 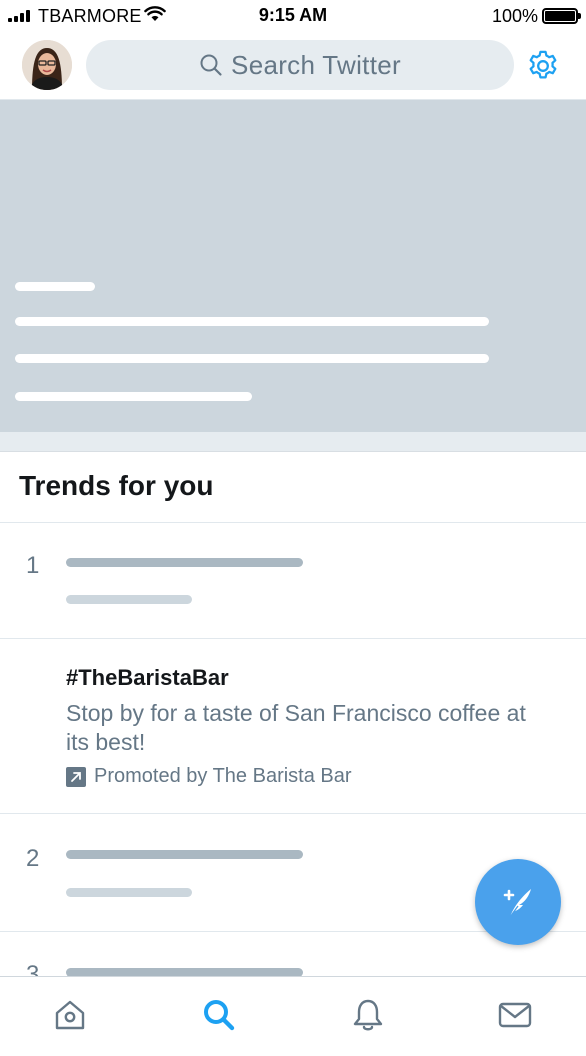 What do you see at coordinates (293, 16) in the screenshot?
I see `status-bar: TBARMORE 9:15 AM 100%` at bounding box center [293, 16].